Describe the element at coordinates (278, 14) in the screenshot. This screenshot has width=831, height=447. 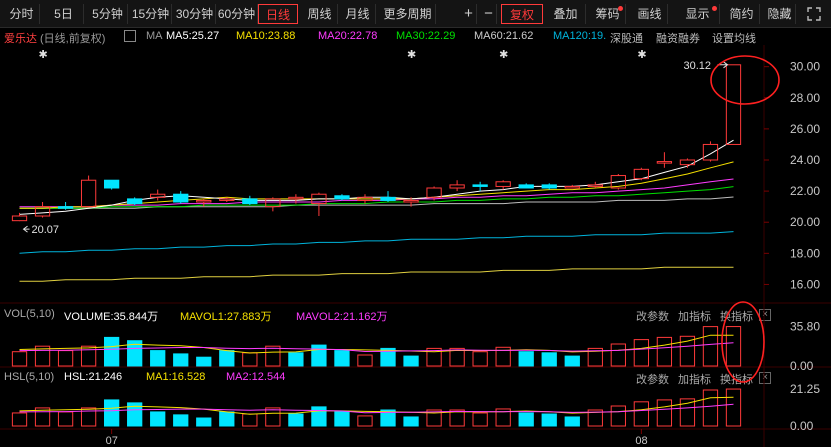
I see `period-button-active: 日线` at that location.